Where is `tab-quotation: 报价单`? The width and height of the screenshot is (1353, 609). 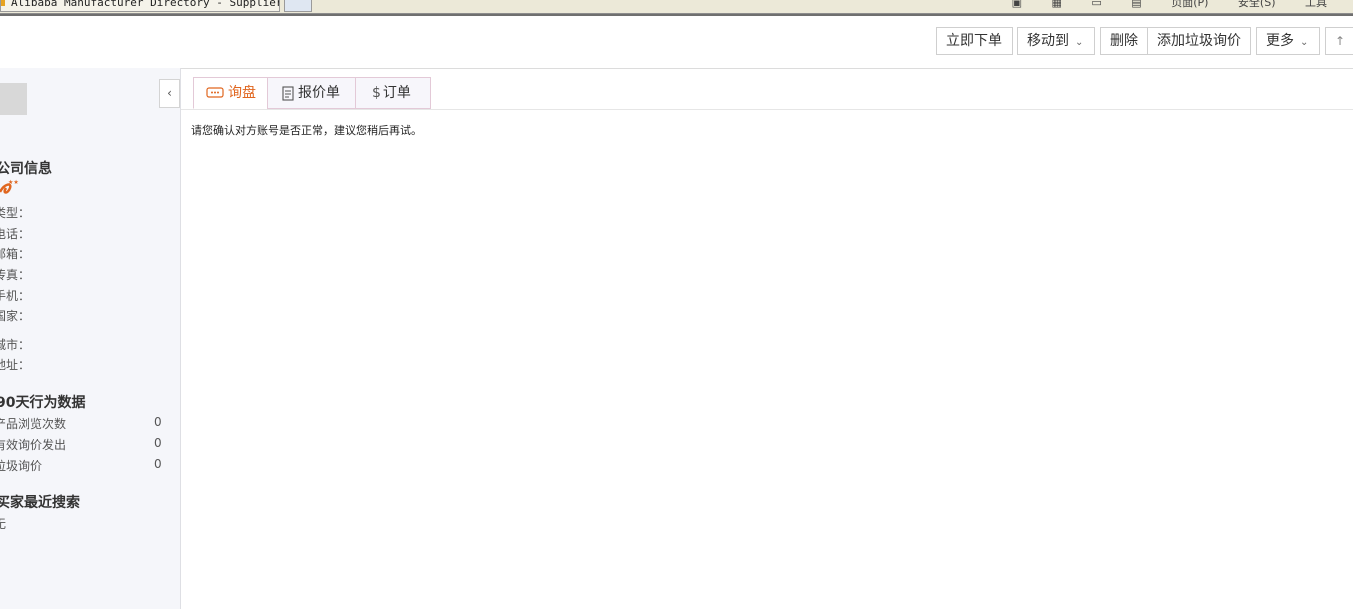 tab-quotation: 报价单 is located at coordinates (311, 93).